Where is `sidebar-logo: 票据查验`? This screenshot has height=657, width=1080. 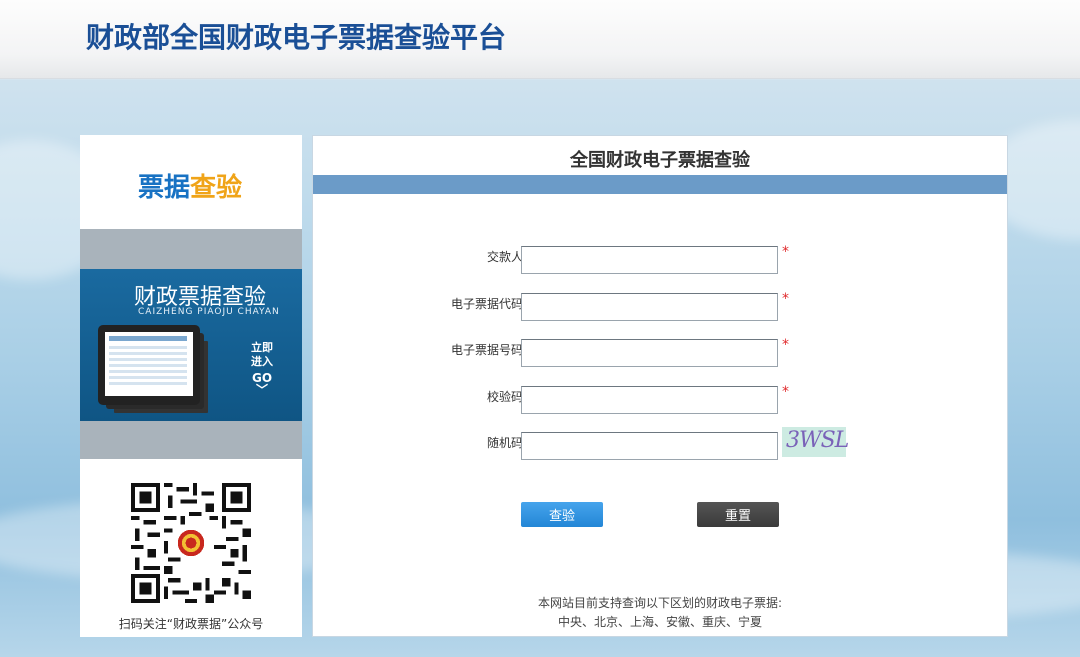
sidebar-logo: 票据查验 is located at coordinates (190, 185).